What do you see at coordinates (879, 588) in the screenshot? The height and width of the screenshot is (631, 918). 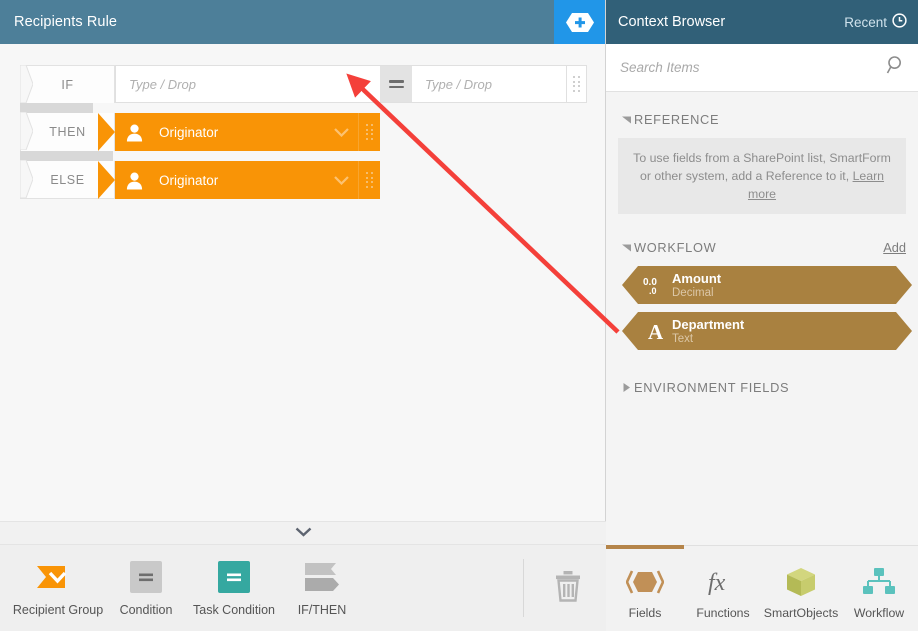 I see `tab-workflow: Workflow` at bounding box center [879, 588].